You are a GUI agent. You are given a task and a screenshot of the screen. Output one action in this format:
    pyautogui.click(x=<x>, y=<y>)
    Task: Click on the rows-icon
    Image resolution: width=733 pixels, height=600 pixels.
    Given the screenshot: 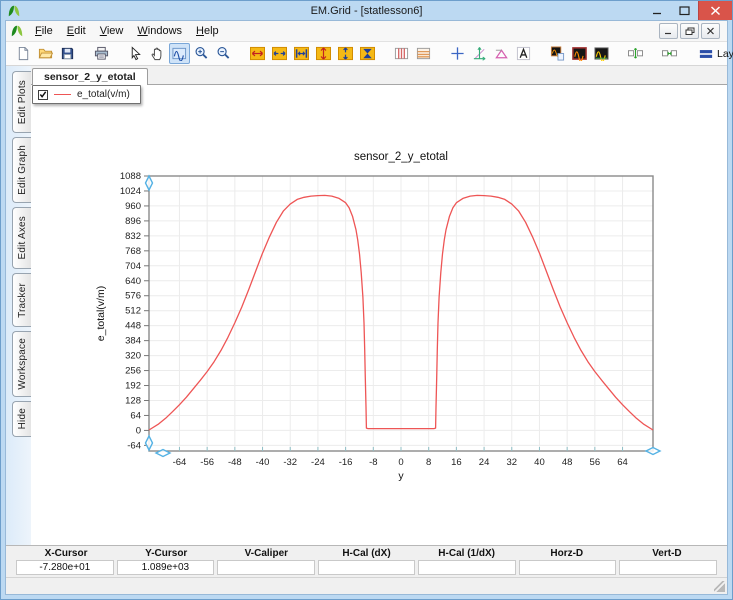 What is the action you would take?
    pyautogui.click(x=423, y=53)
    